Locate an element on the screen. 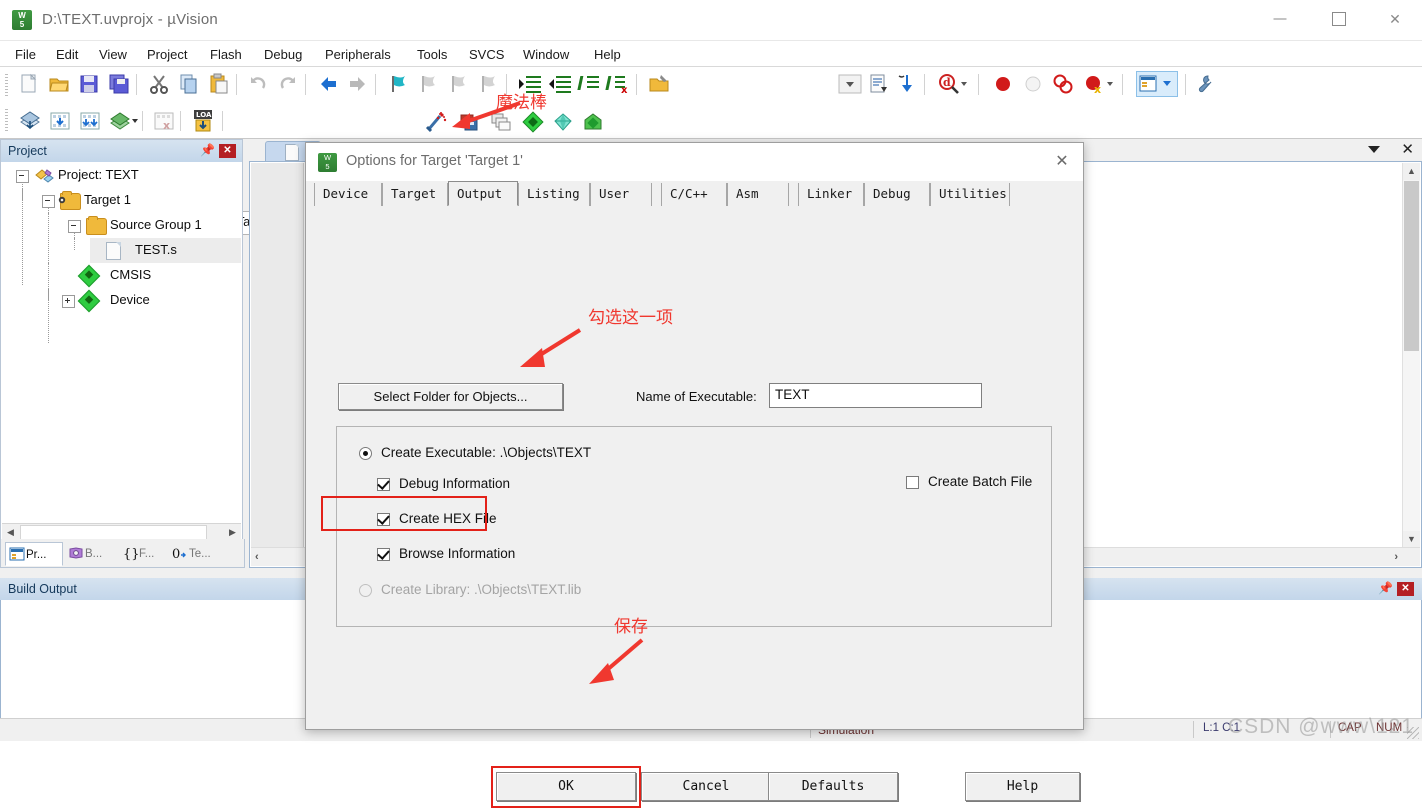 The image size is (1422, 808). menu-item-project: Project is located at coordinates (167, 54).